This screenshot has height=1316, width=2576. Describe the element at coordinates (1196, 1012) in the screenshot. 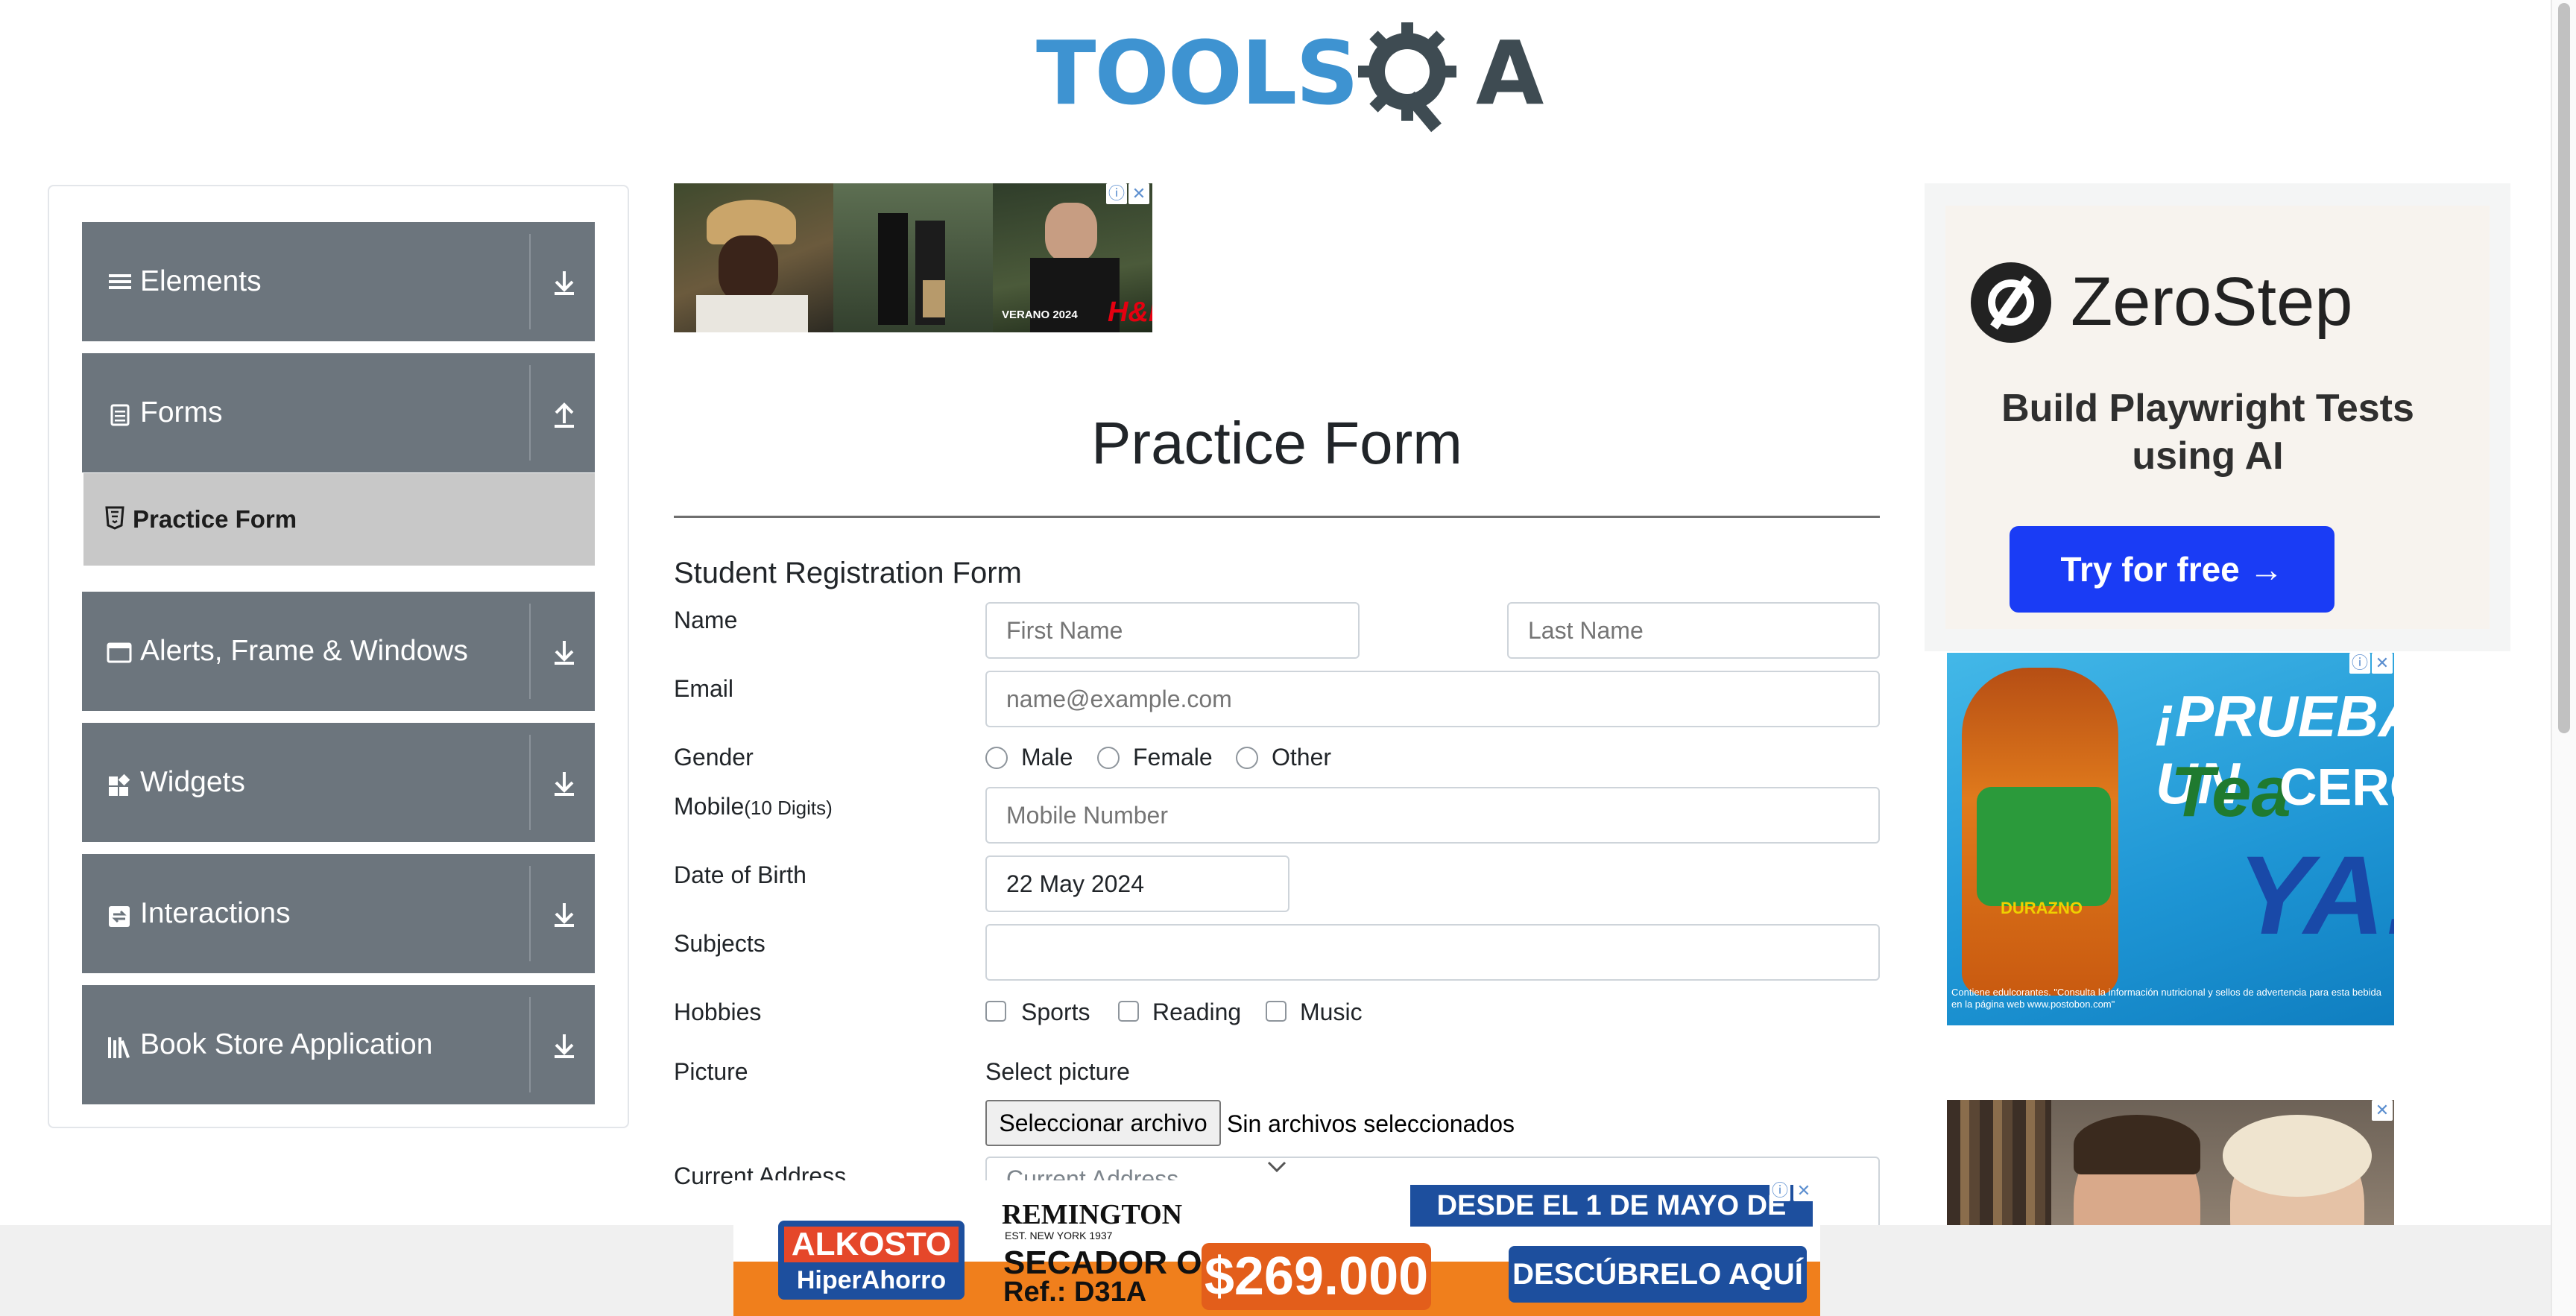

I see `hobby-reading-label: Reading` at that location.